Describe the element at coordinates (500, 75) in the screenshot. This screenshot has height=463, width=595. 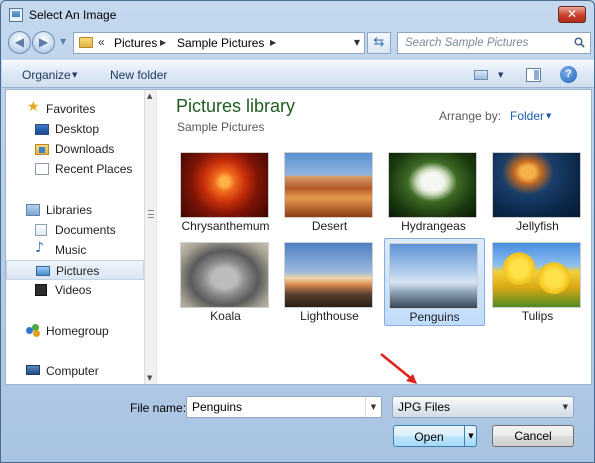
I see `view-options-dropdown-icon: ▼` at that location.